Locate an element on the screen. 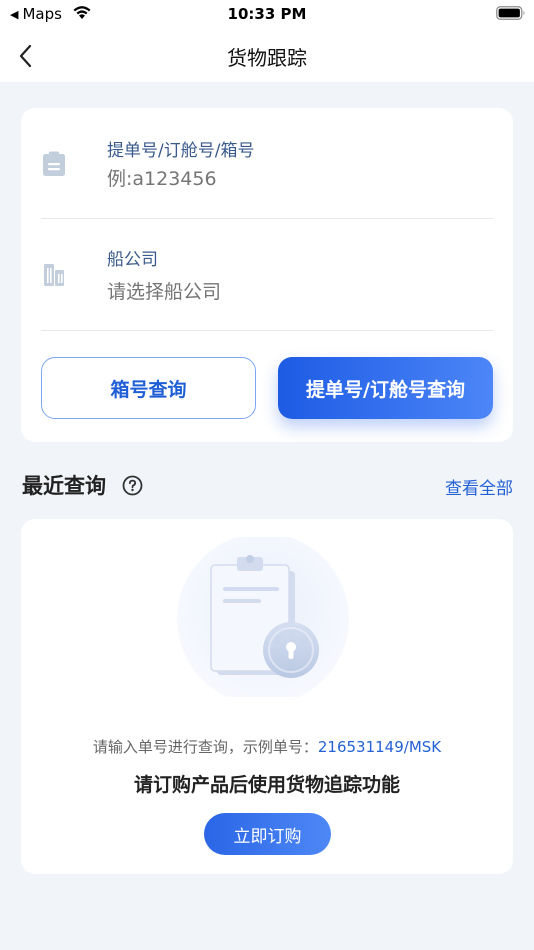 Image resolution: width=534 pixels, height=950 pixels. carrier-label: 船公司 is located at coordinates (132, 260).